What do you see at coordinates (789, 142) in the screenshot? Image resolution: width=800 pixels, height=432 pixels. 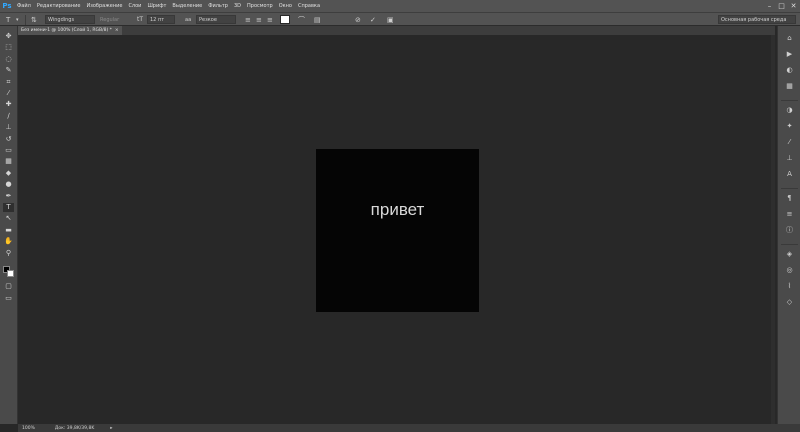 I see `brush-panel-icon: ⁄` at bounding box center [789, 142].